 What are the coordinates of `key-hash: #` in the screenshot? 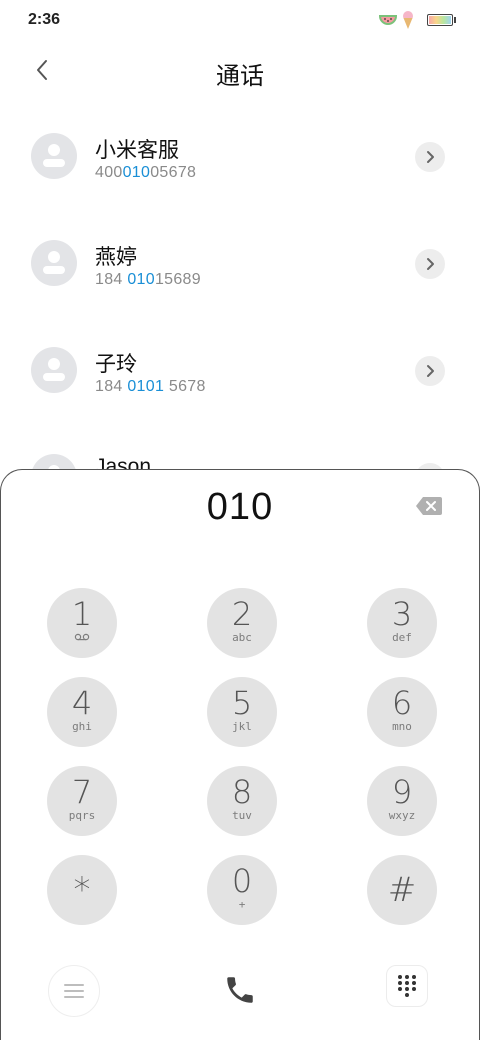 It's located at (402, 890).